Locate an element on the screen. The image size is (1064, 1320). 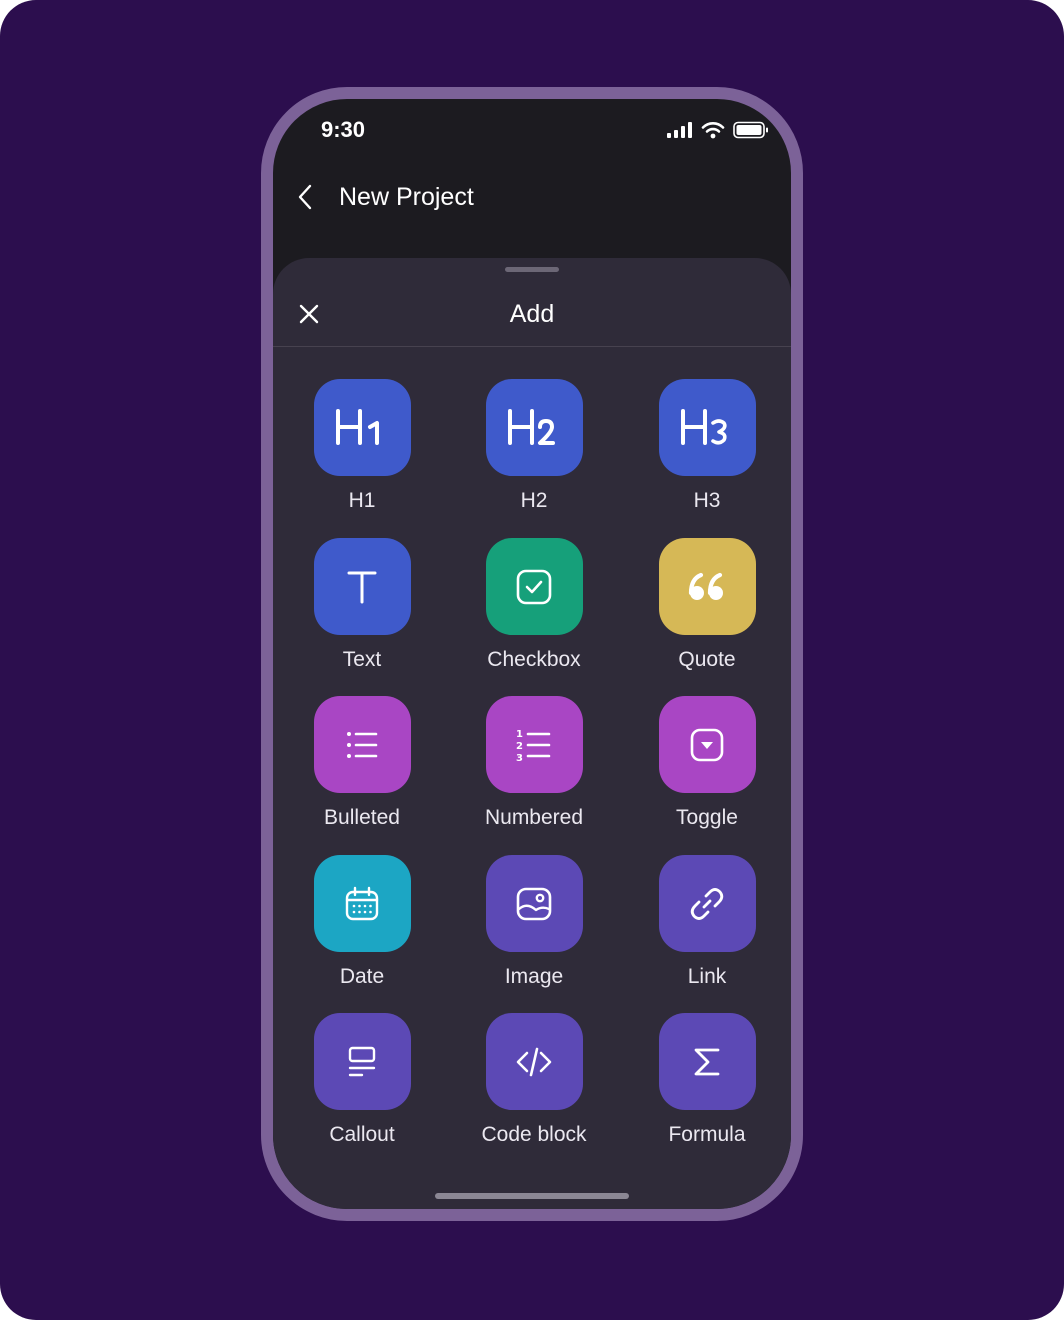
block-option-h2: H2 is located at coordinates (534, 446).